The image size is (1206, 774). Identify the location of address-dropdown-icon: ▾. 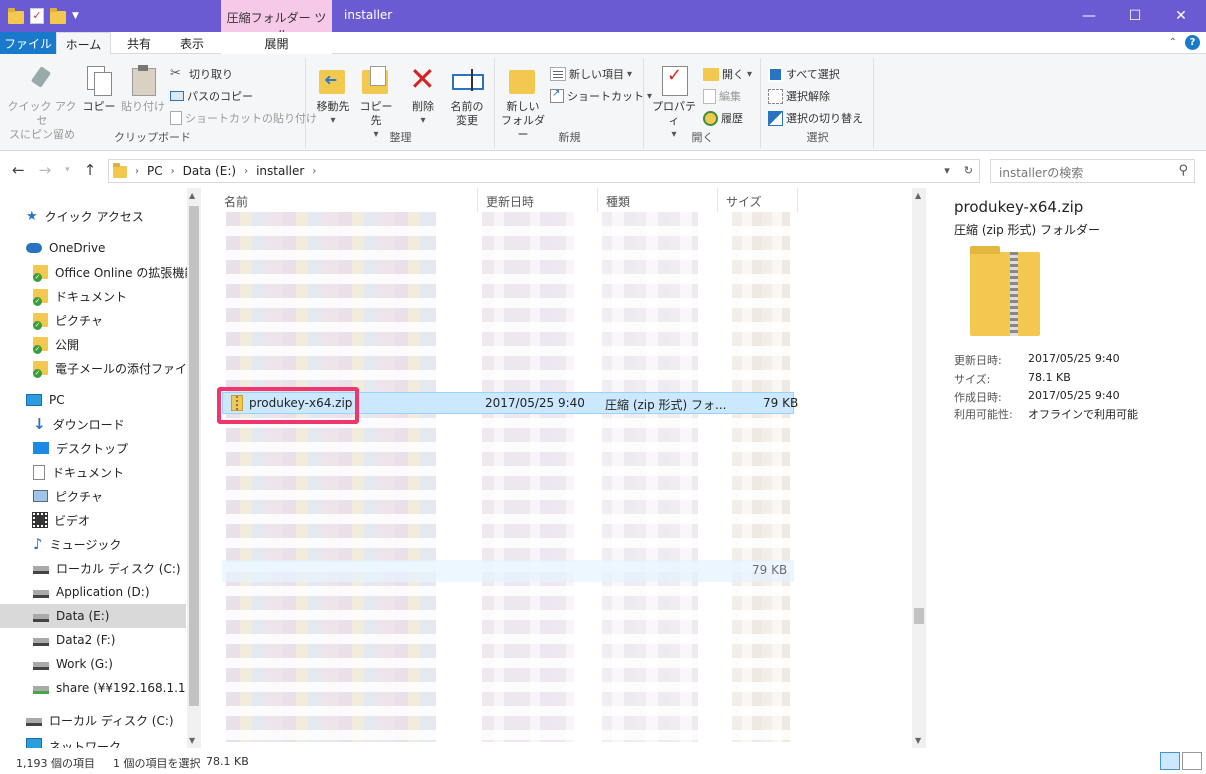
(947, 170).